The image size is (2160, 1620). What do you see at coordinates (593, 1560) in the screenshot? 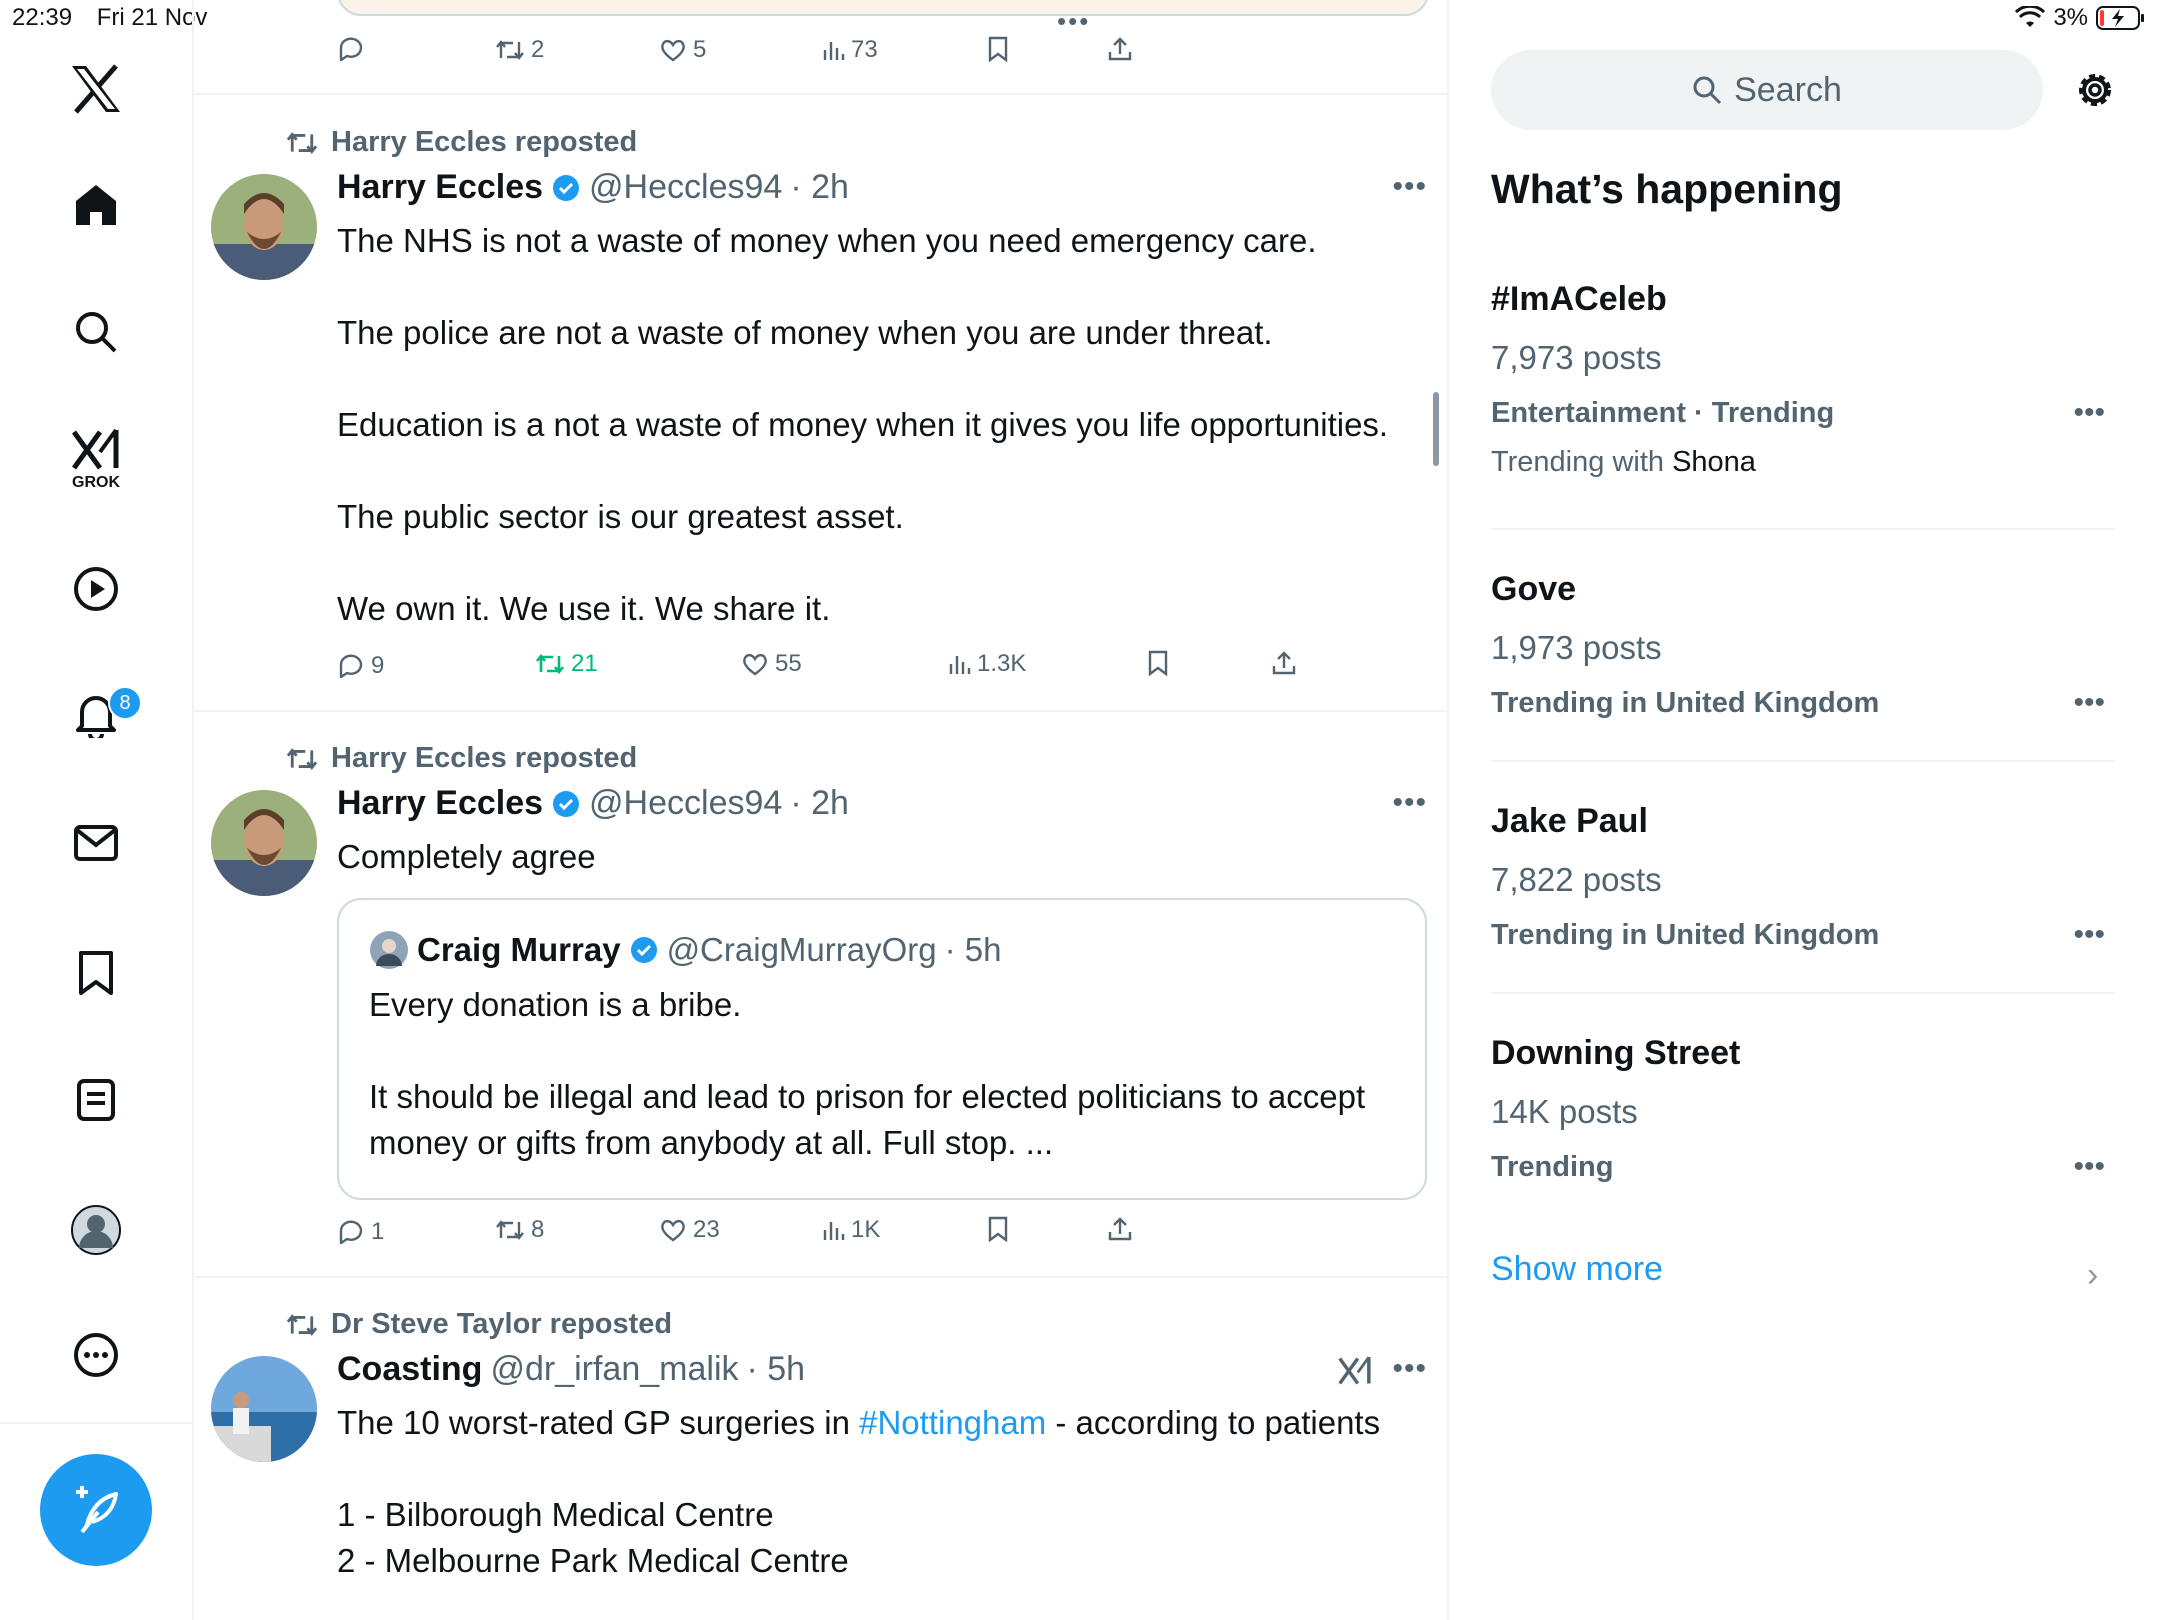
I see `list-item: 2 - Melbourne Park Medical Centre` at bounding box center [593, 1560].